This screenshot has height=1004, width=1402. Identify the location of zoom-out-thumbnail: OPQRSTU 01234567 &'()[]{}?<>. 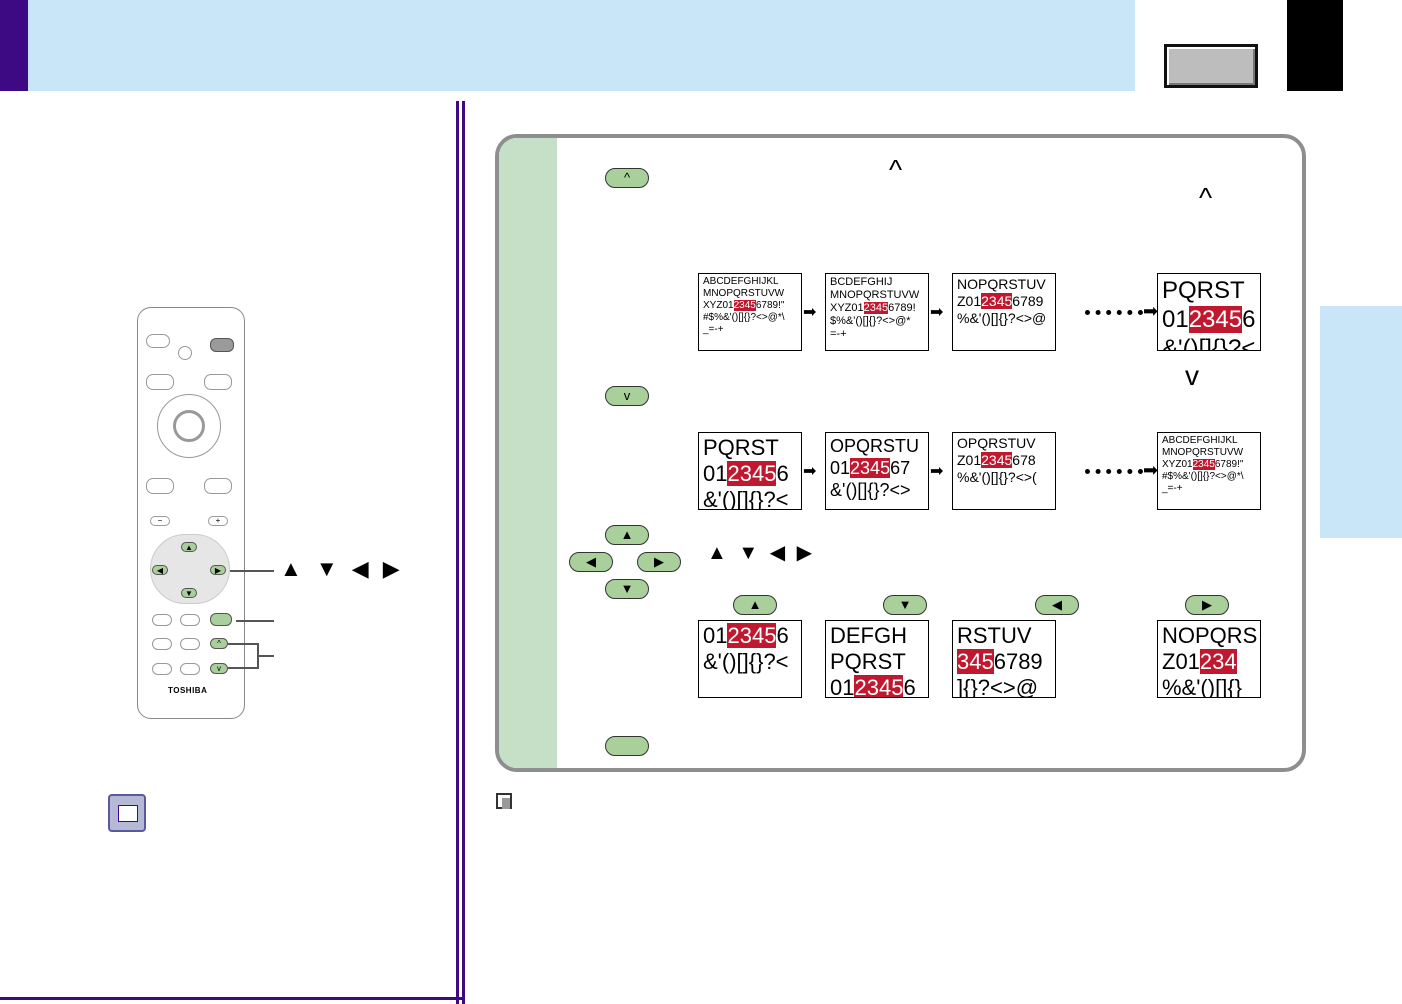
(877, 471).